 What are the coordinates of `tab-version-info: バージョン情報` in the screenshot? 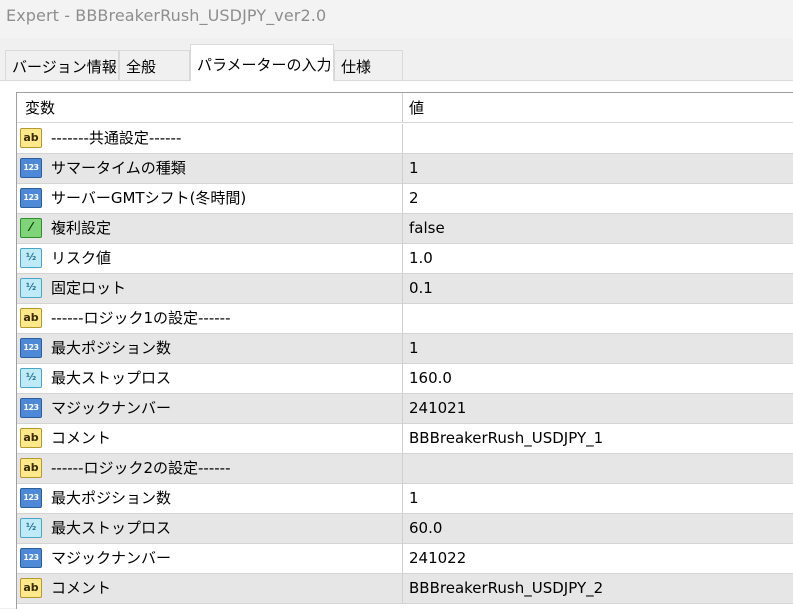 It's located at (62, 65).